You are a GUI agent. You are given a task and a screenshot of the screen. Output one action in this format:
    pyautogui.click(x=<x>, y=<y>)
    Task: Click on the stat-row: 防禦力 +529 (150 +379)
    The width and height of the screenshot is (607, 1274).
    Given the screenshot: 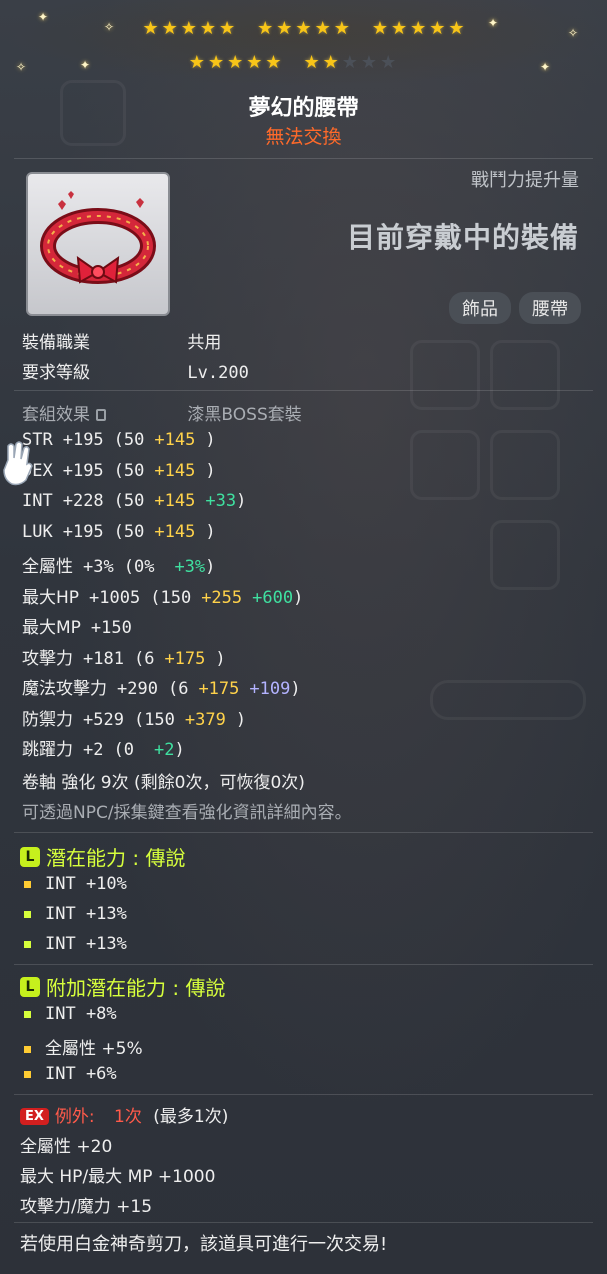 What is the action you would take?
    pyautogui.click(x=134, y=717)
    